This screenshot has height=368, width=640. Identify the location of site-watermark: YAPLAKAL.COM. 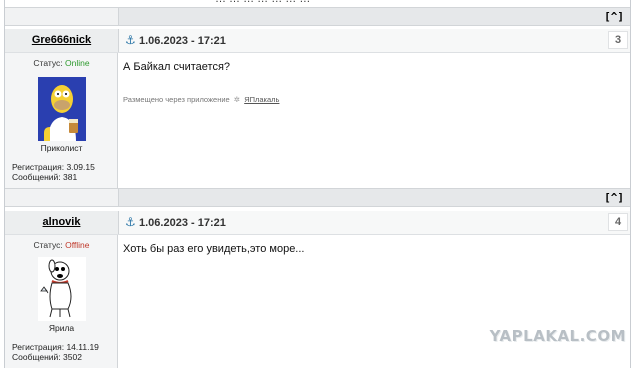
(557, 336).